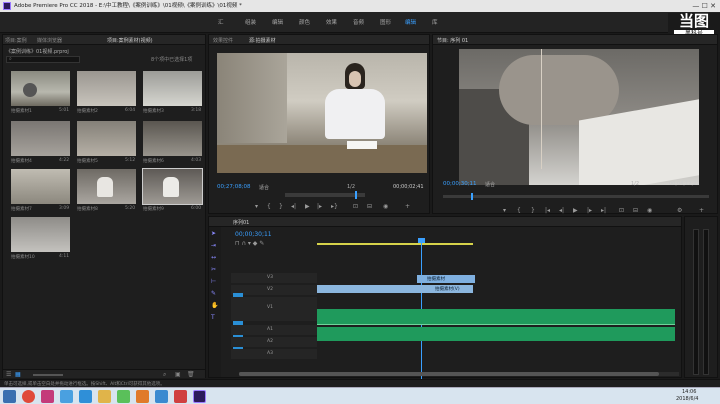 Image resolution: width=720 pixels, height=404 pixels. I want to click on settings-icon: ⚙, so click(679, 210).